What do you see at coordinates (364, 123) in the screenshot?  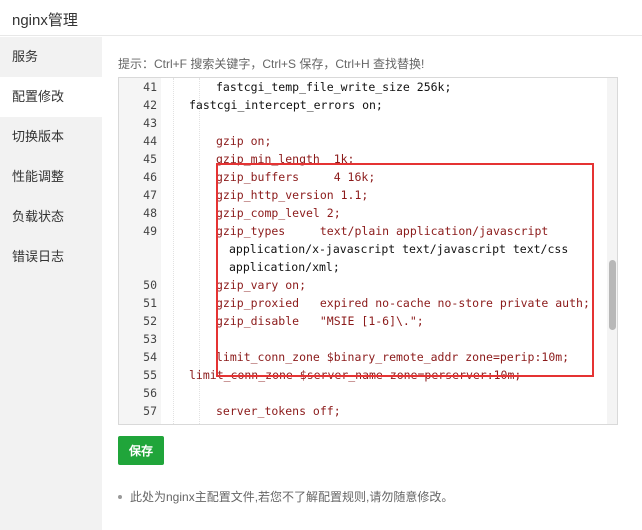 I see `code-line: 43` at bounding box center [364, 123].